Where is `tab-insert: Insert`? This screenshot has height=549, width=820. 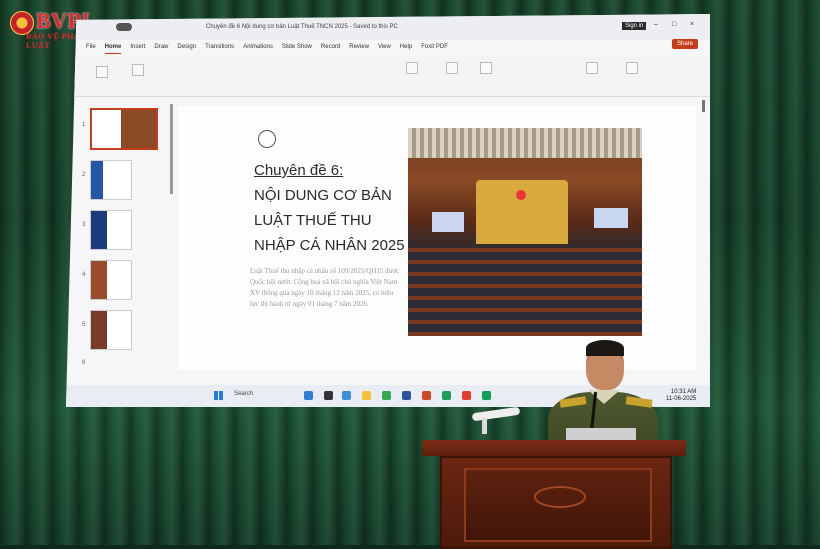
tab-insert: Insert is located at coordinates (137, 49).